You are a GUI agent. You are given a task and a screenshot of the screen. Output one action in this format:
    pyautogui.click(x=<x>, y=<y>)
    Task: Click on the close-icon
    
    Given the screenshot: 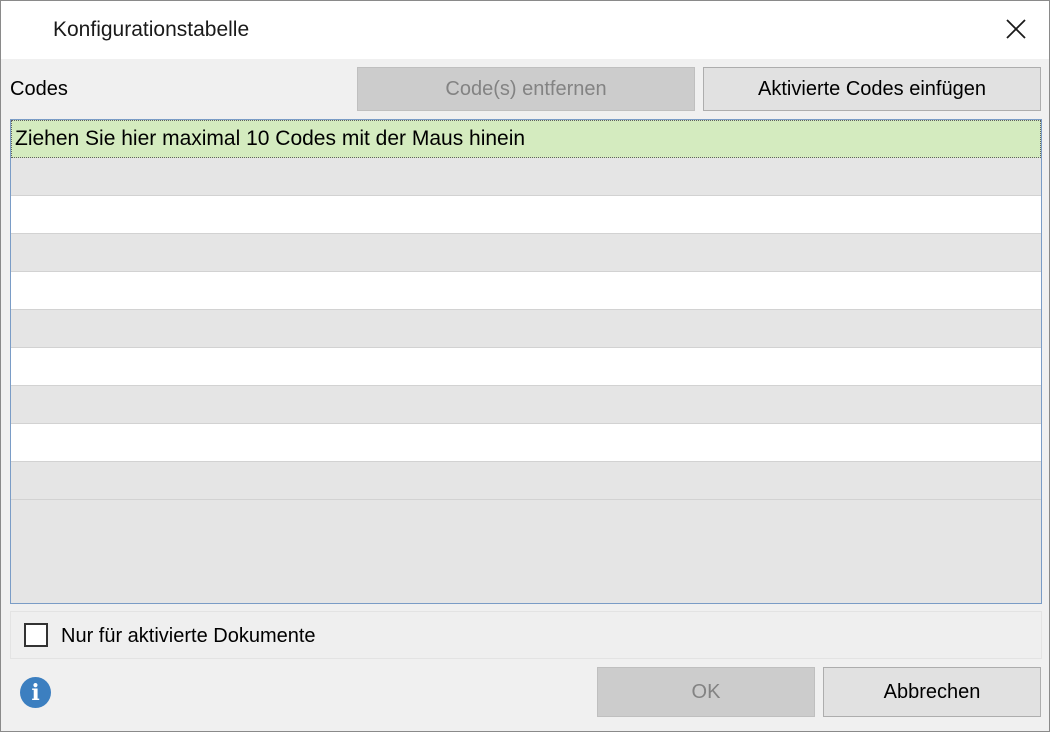 What is the action you would take?
    pyautogui.click(x=1016, y=29)
    